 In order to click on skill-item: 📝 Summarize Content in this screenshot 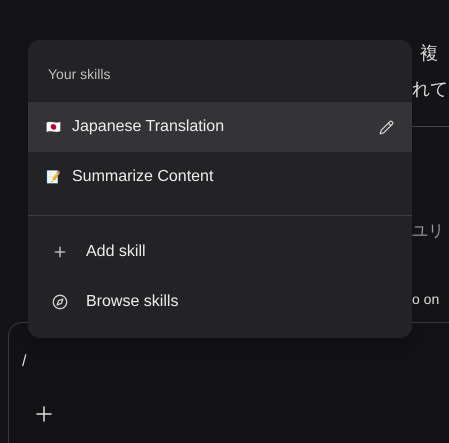, I will do `click(220, 177)`.